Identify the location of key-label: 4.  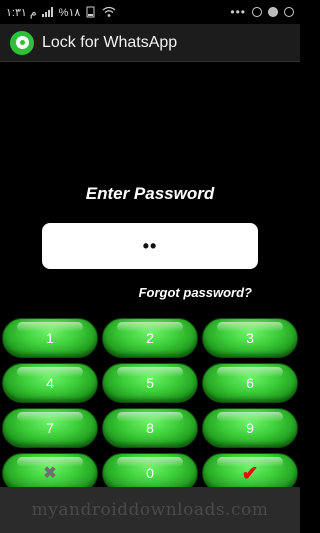
(50, 383).